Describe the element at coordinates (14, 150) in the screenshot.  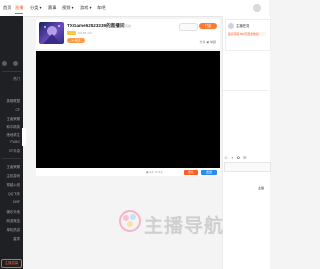
I see `sidebar-item: CF手游` at that location.